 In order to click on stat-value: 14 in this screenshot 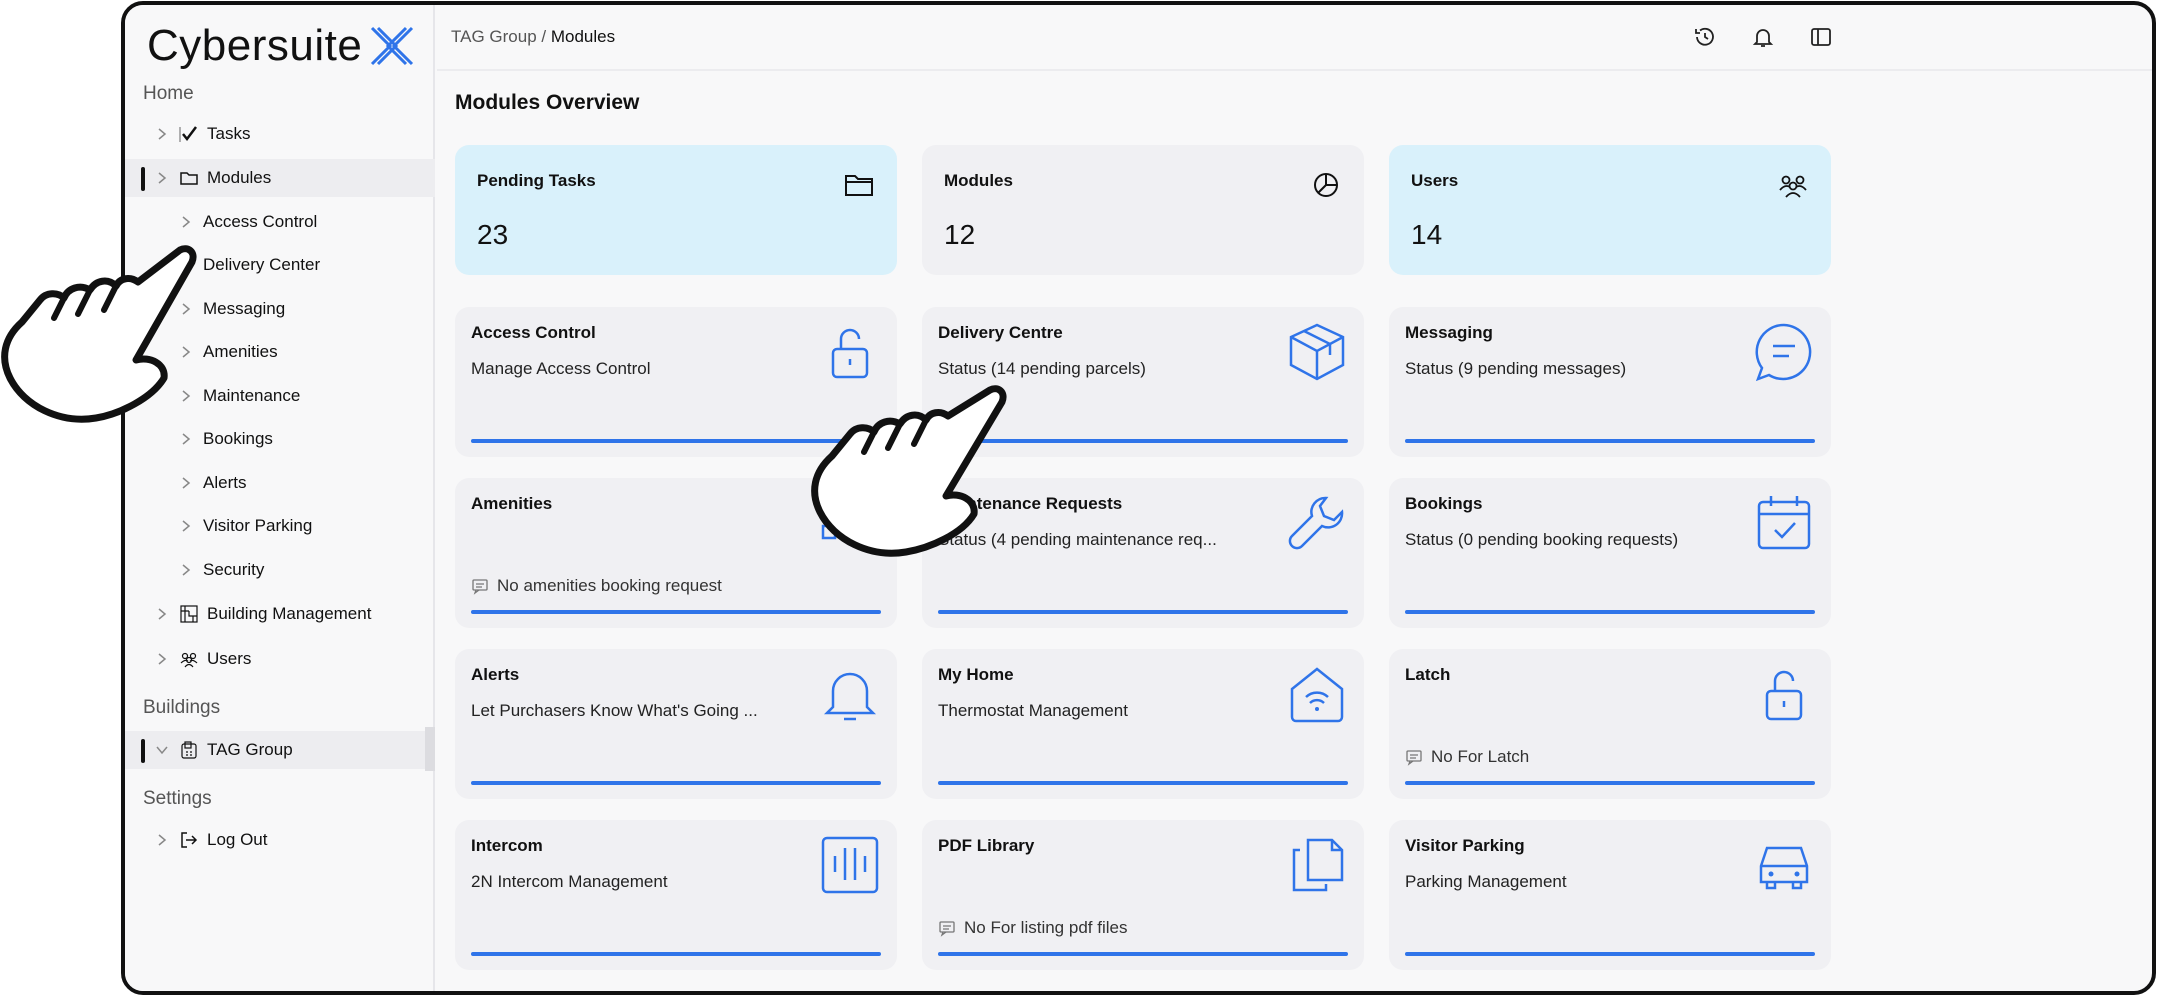, I will do `click(1427, 234)`.